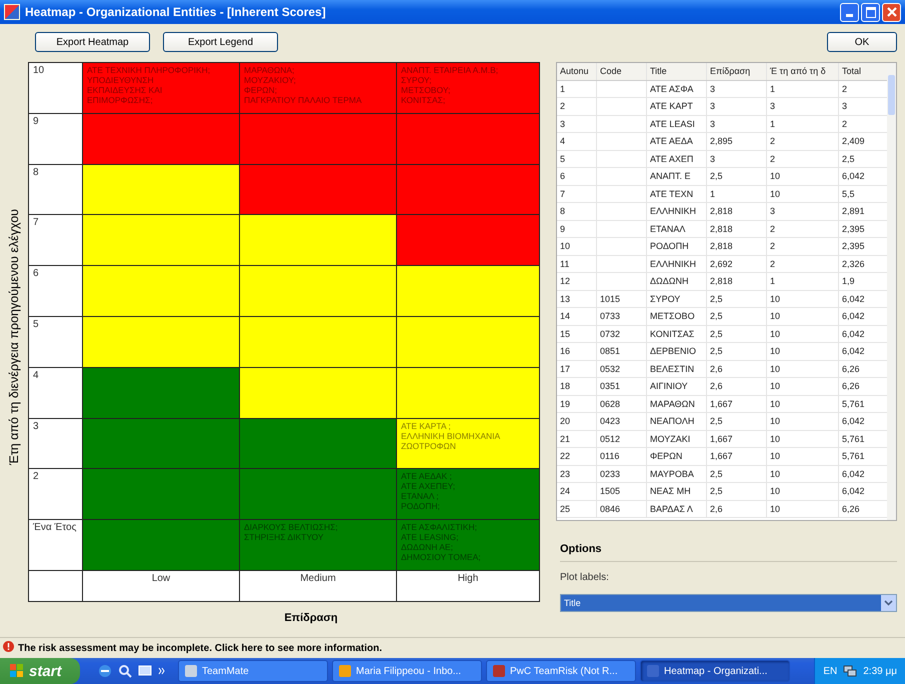 The image size is (905, 684). I want to click on close-icon, so click(892, 12).